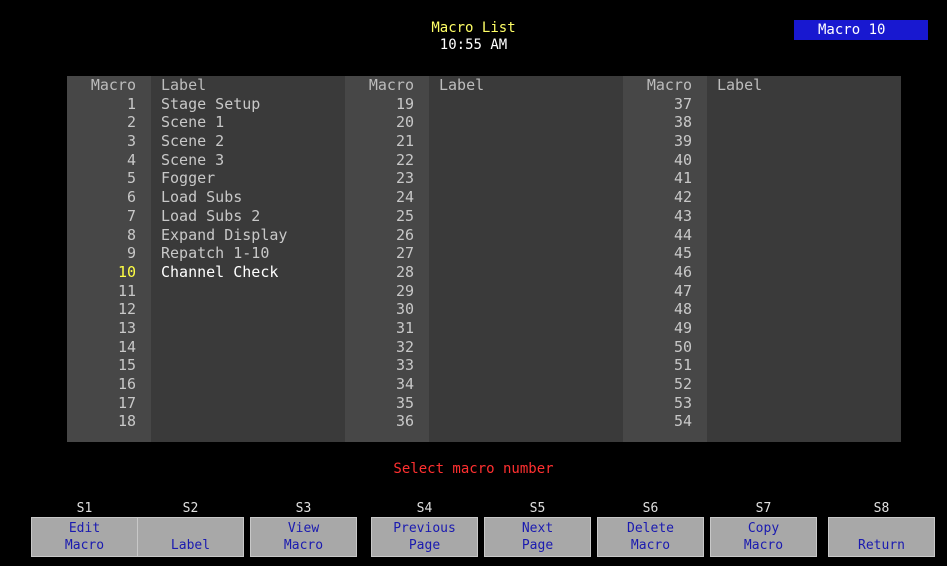 This screenshot has height=566, width=947. Describe the element at coordinates (387, 328) in the screenshot. I see `macro-number: 31` at that location.